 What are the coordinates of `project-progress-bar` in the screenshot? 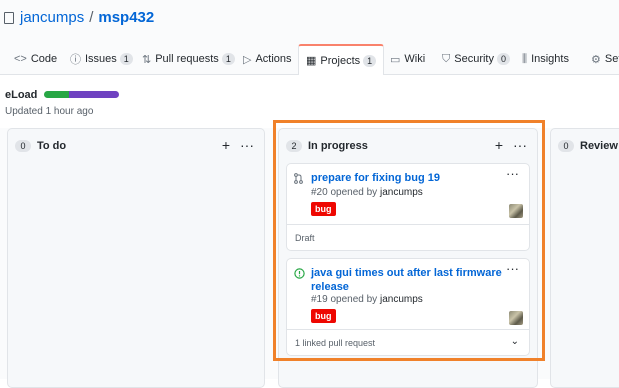 It's located at (81, 94).